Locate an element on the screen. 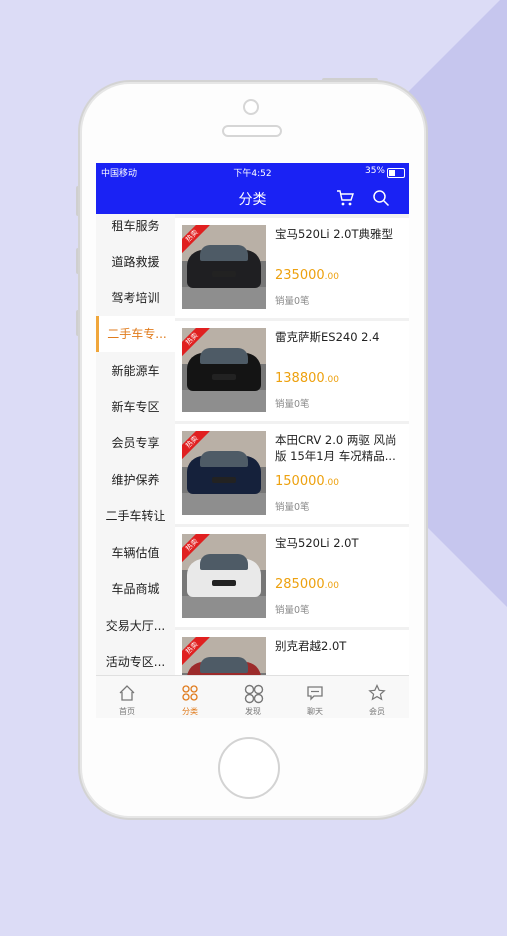  sidebar-item-maintenance: 维护保养 is located at coordinates (135, 480).